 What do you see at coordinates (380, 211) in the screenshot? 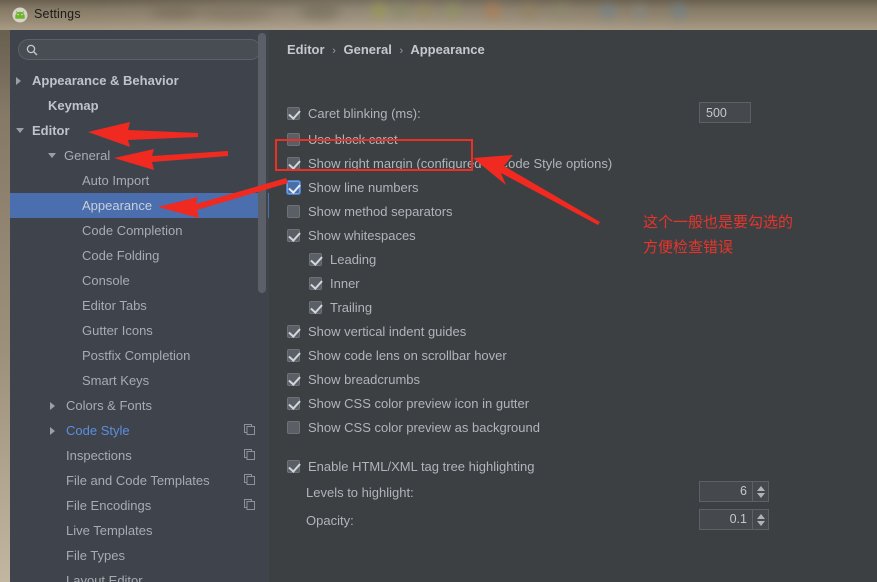
I see `option-label: Show method separators` at bounding box center [380, 211].